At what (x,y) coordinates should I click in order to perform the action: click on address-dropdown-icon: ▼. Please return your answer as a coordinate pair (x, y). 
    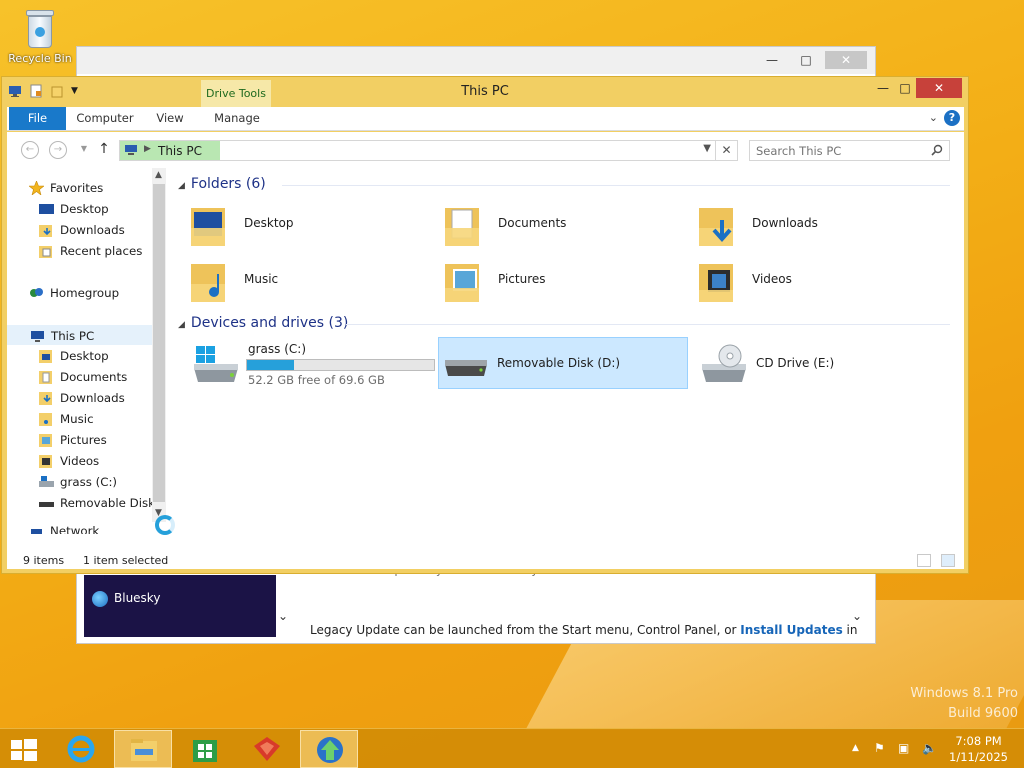
    Looking at the image, I should click on (707, 148).